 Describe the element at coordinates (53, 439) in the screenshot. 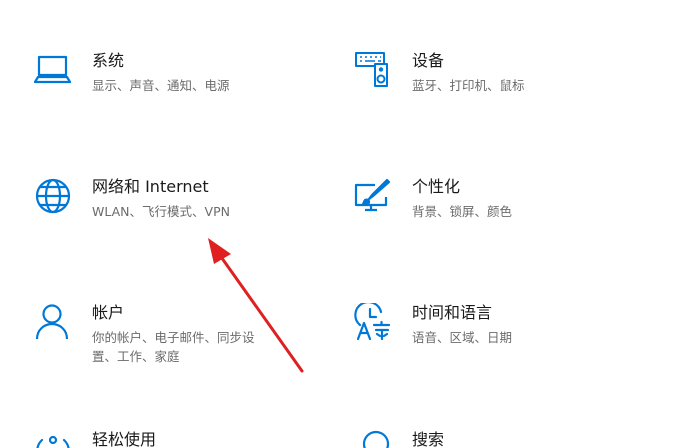

I see `ease-of-access-icon` at that location.